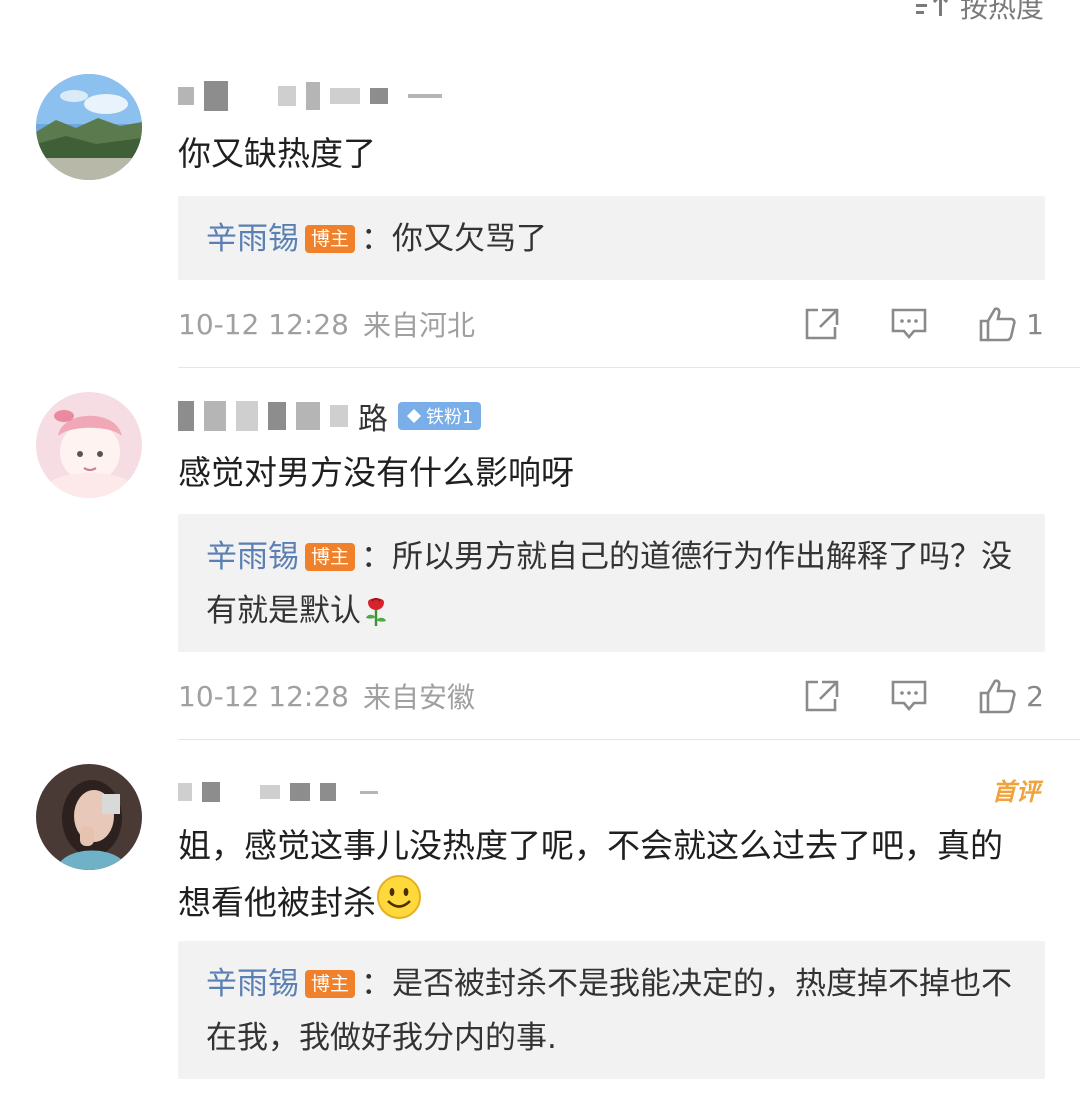 Image resolution: width=1080 pixels, height=1098 pixels. I want to click on like-button: 2, so click(1011, 696).